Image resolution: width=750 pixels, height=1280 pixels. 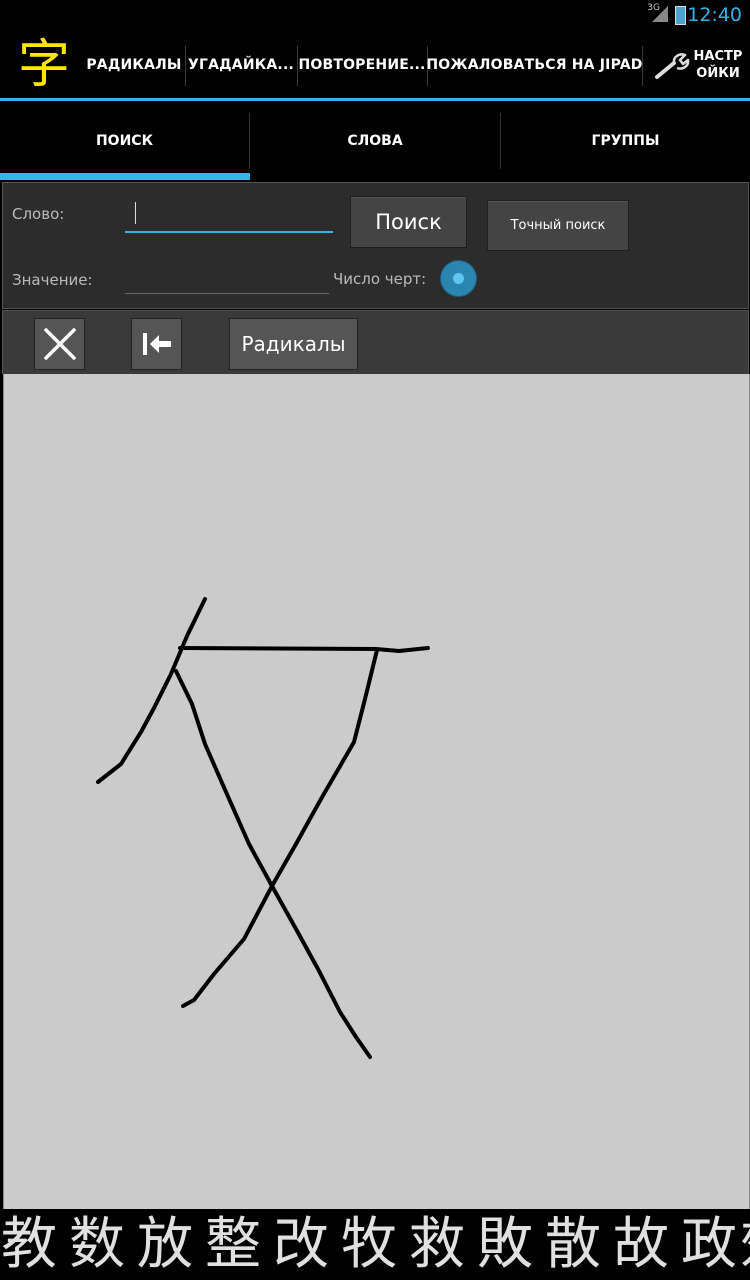 What do you see at coordinates (437, 1245) in the screenshot?
I see `kanji-result: 救` at bounding box center [437, 1245].